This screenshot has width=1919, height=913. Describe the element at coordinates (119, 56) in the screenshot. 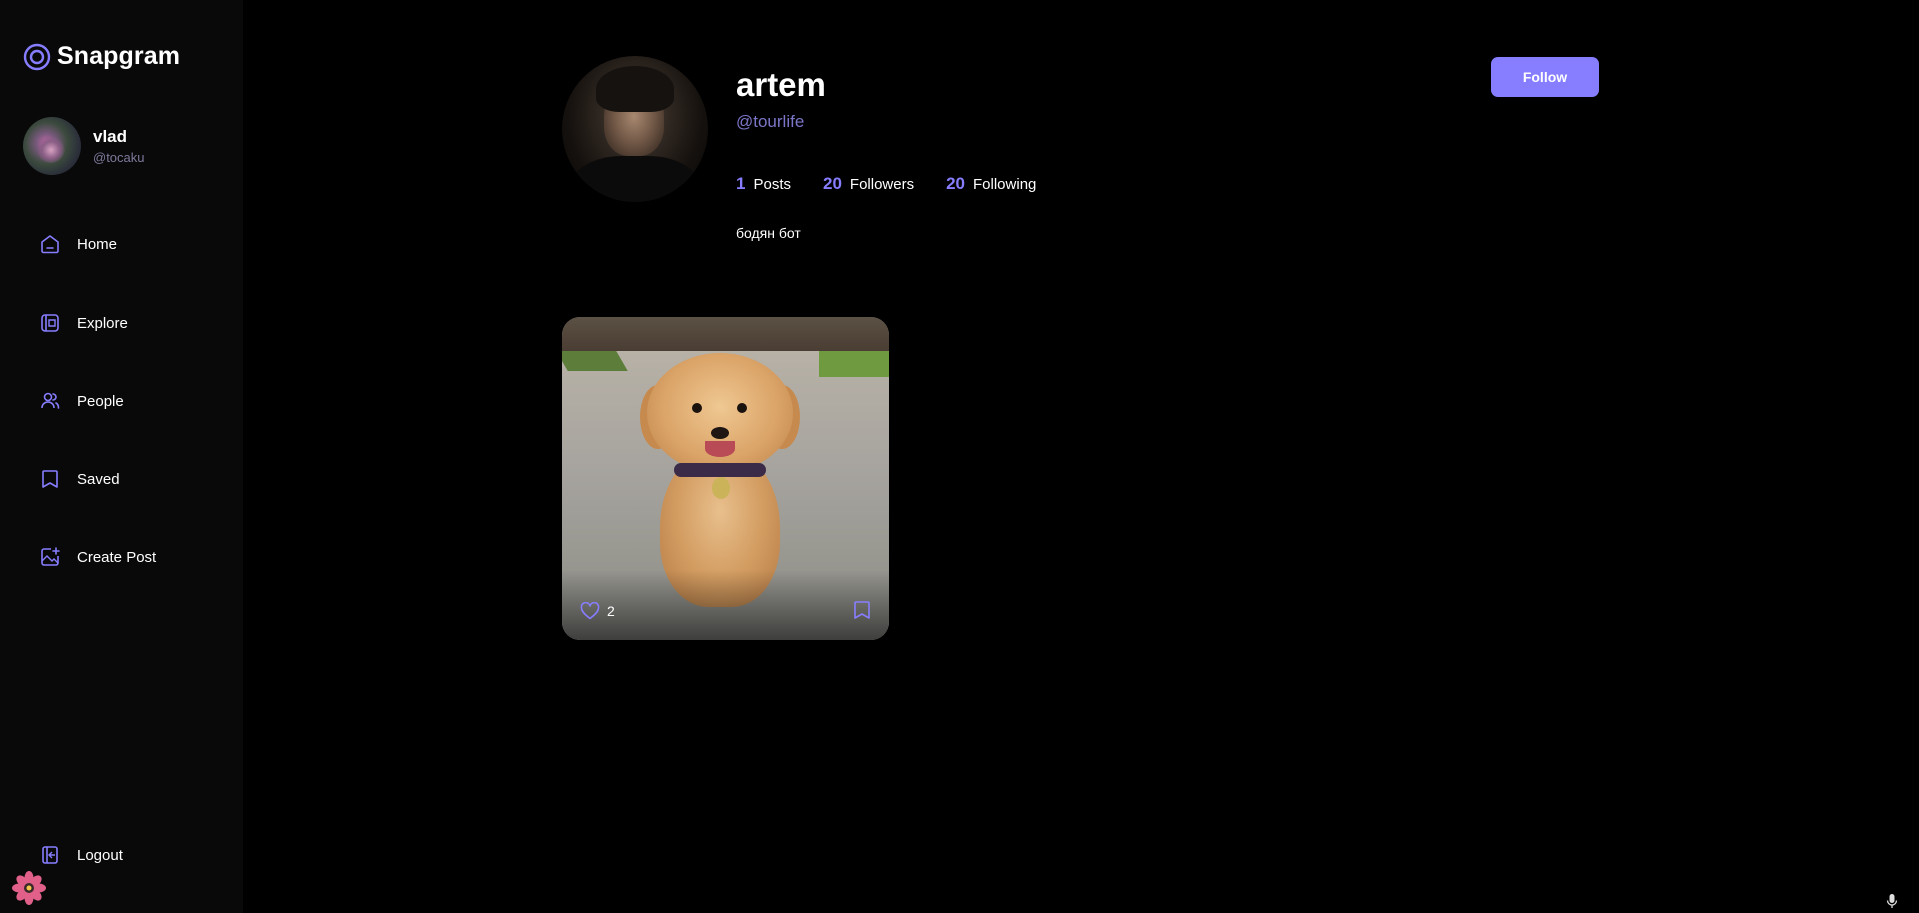

I see `app-name: Snapgram` at that location.